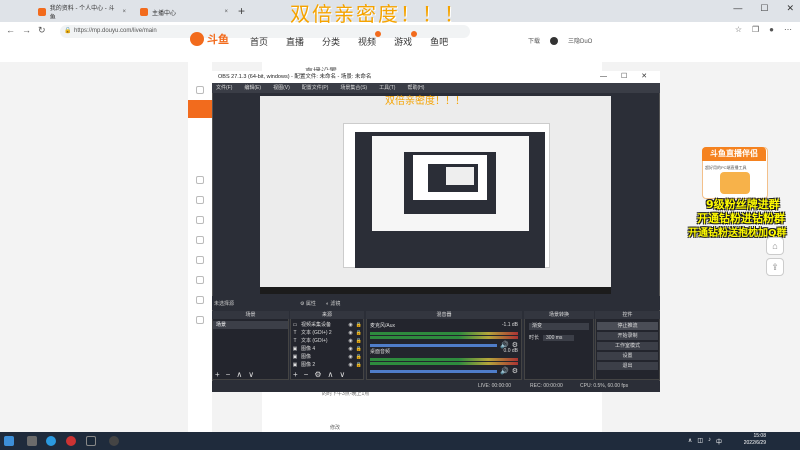 This screenshot has height=450, width=800. Describe the element at coordinates (775, 267) in the screenshot. I see `share-icon: ⇪` at that location.